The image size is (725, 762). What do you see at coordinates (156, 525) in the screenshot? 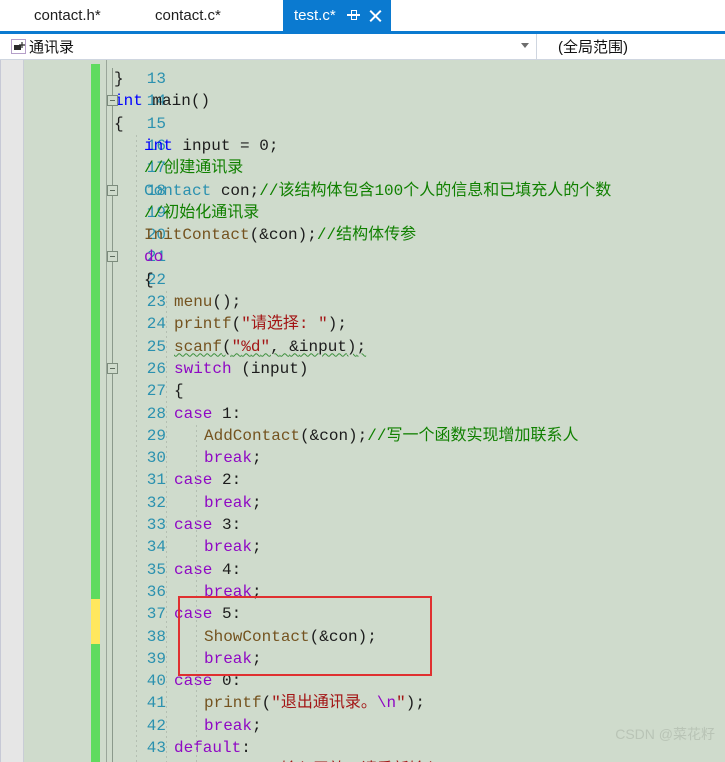
I see `line-number: 33` at bounding box center [156, 525].